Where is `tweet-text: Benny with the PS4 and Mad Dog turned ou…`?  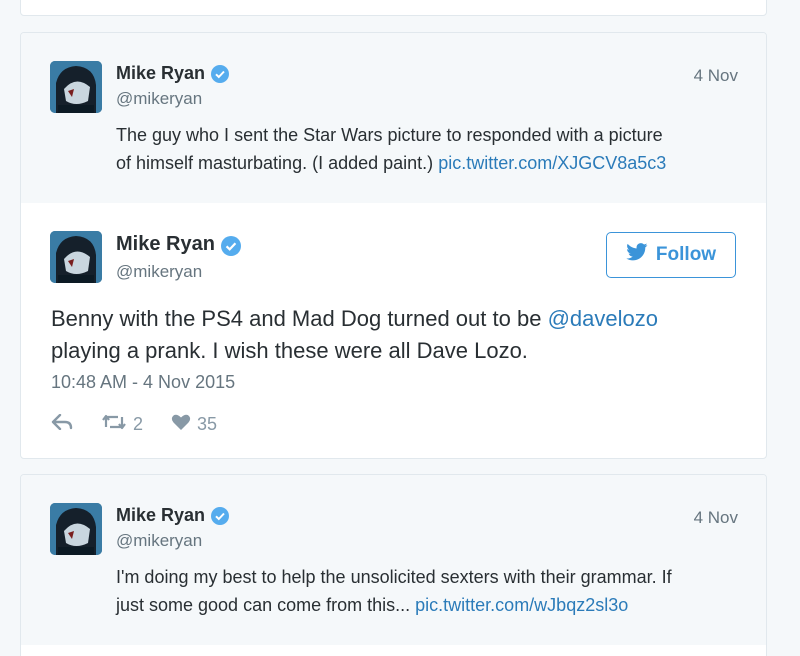 tweet-text: Benny with the PS4 and Mad Dog turned ou… is located at coordinates (388, 335).